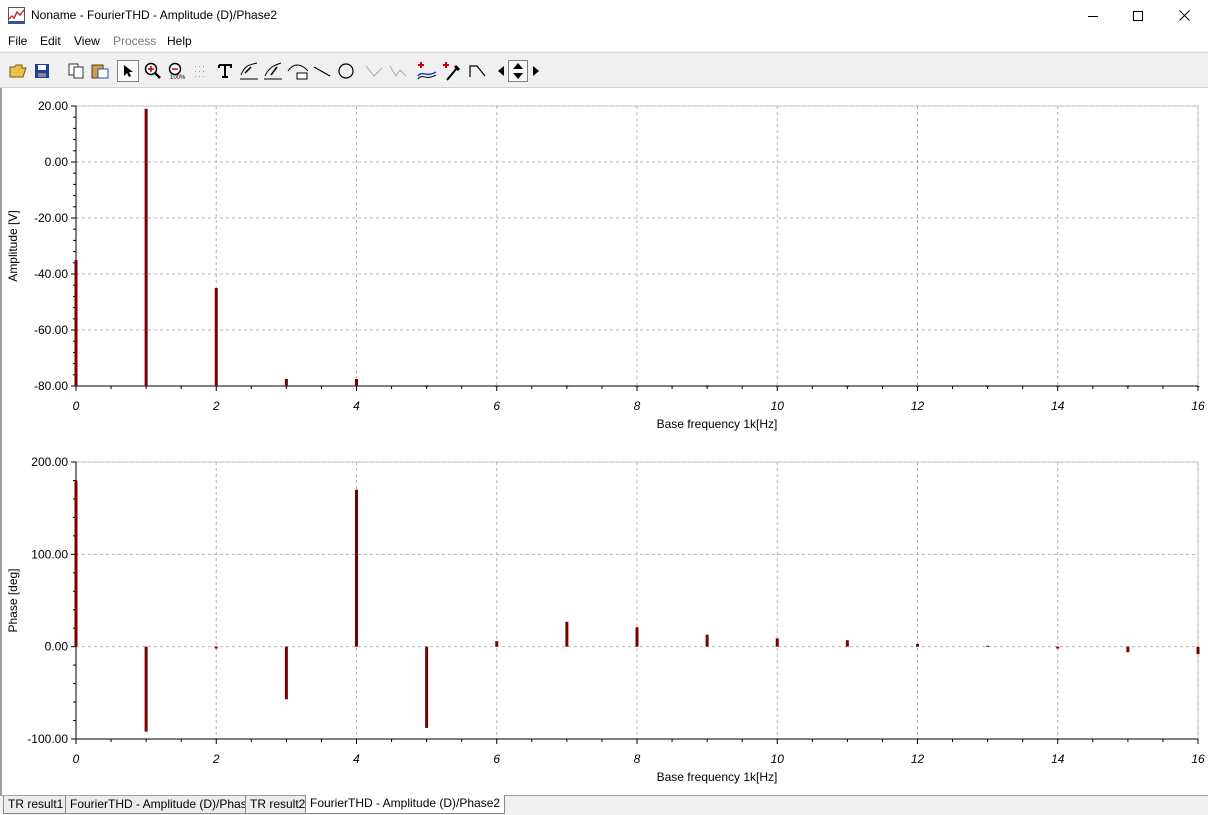 Image resolution: width=1208 pixels, height=815 pixels. I want to click on disabled-tool-1-button, so click(374, 71).